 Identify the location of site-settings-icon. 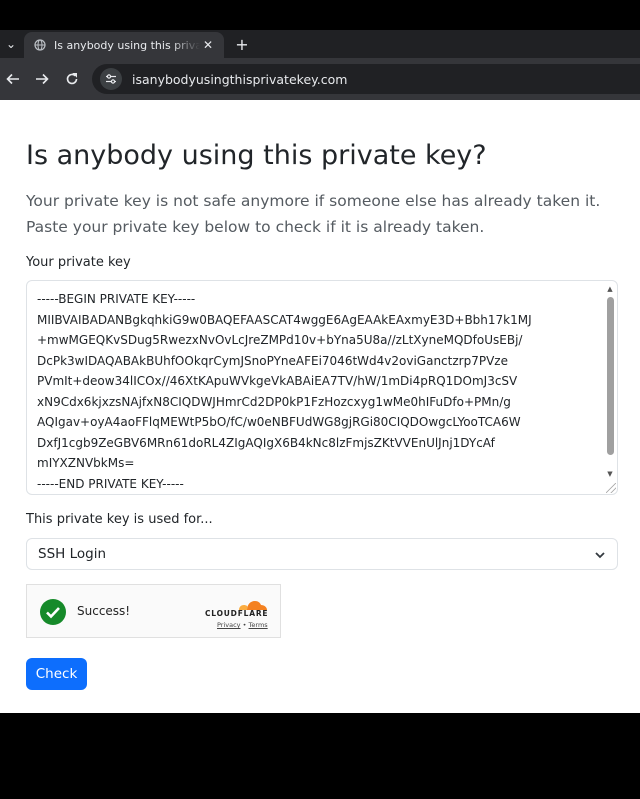
(111, 79).